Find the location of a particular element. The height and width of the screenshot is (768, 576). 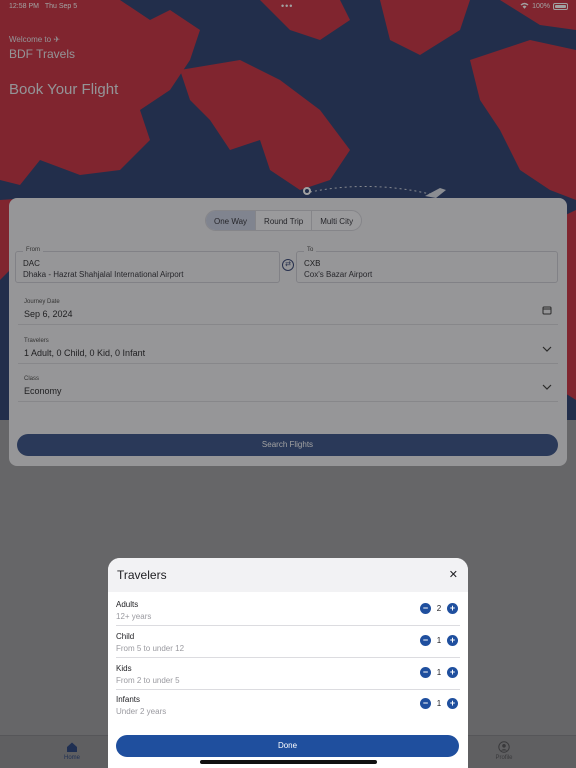

traveler-type: Kids is located at coordinates (124, 668).